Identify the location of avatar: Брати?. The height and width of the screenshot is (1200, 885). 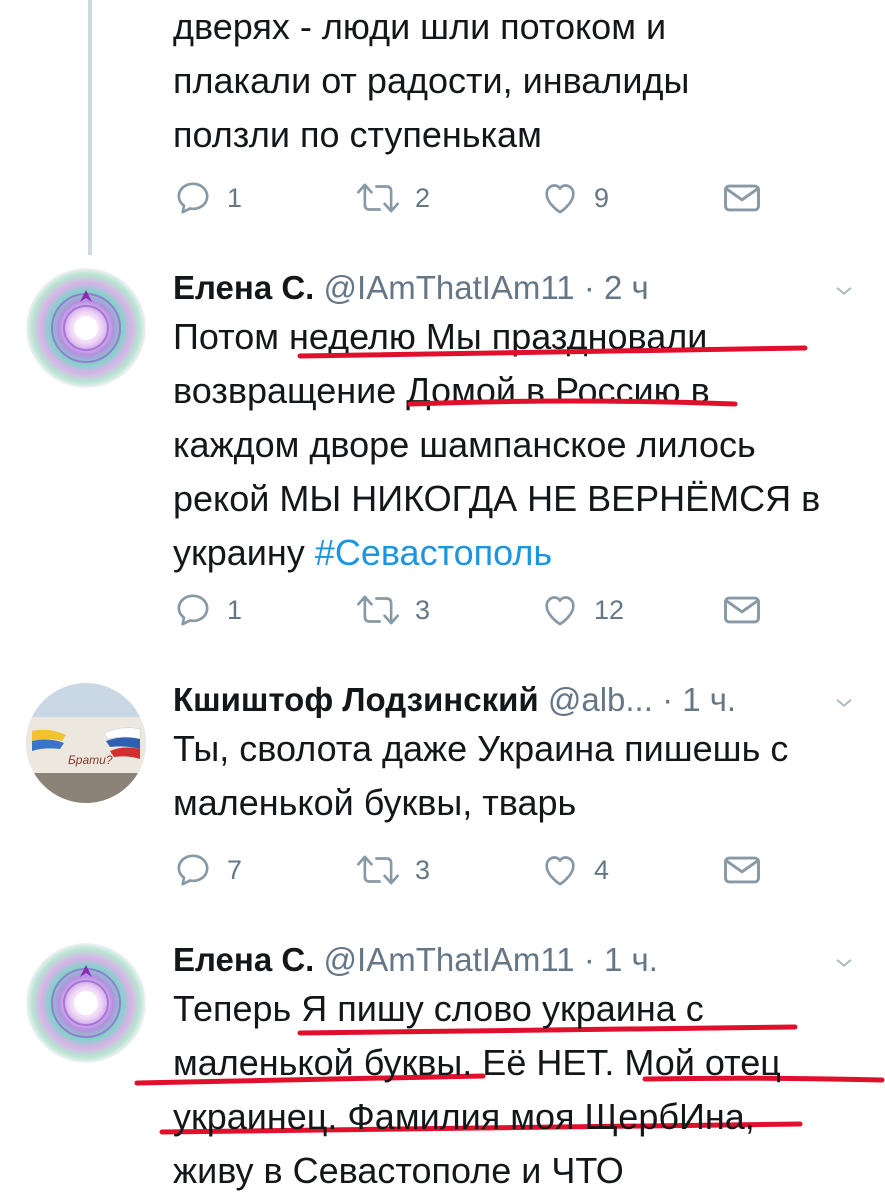
(86, 743).